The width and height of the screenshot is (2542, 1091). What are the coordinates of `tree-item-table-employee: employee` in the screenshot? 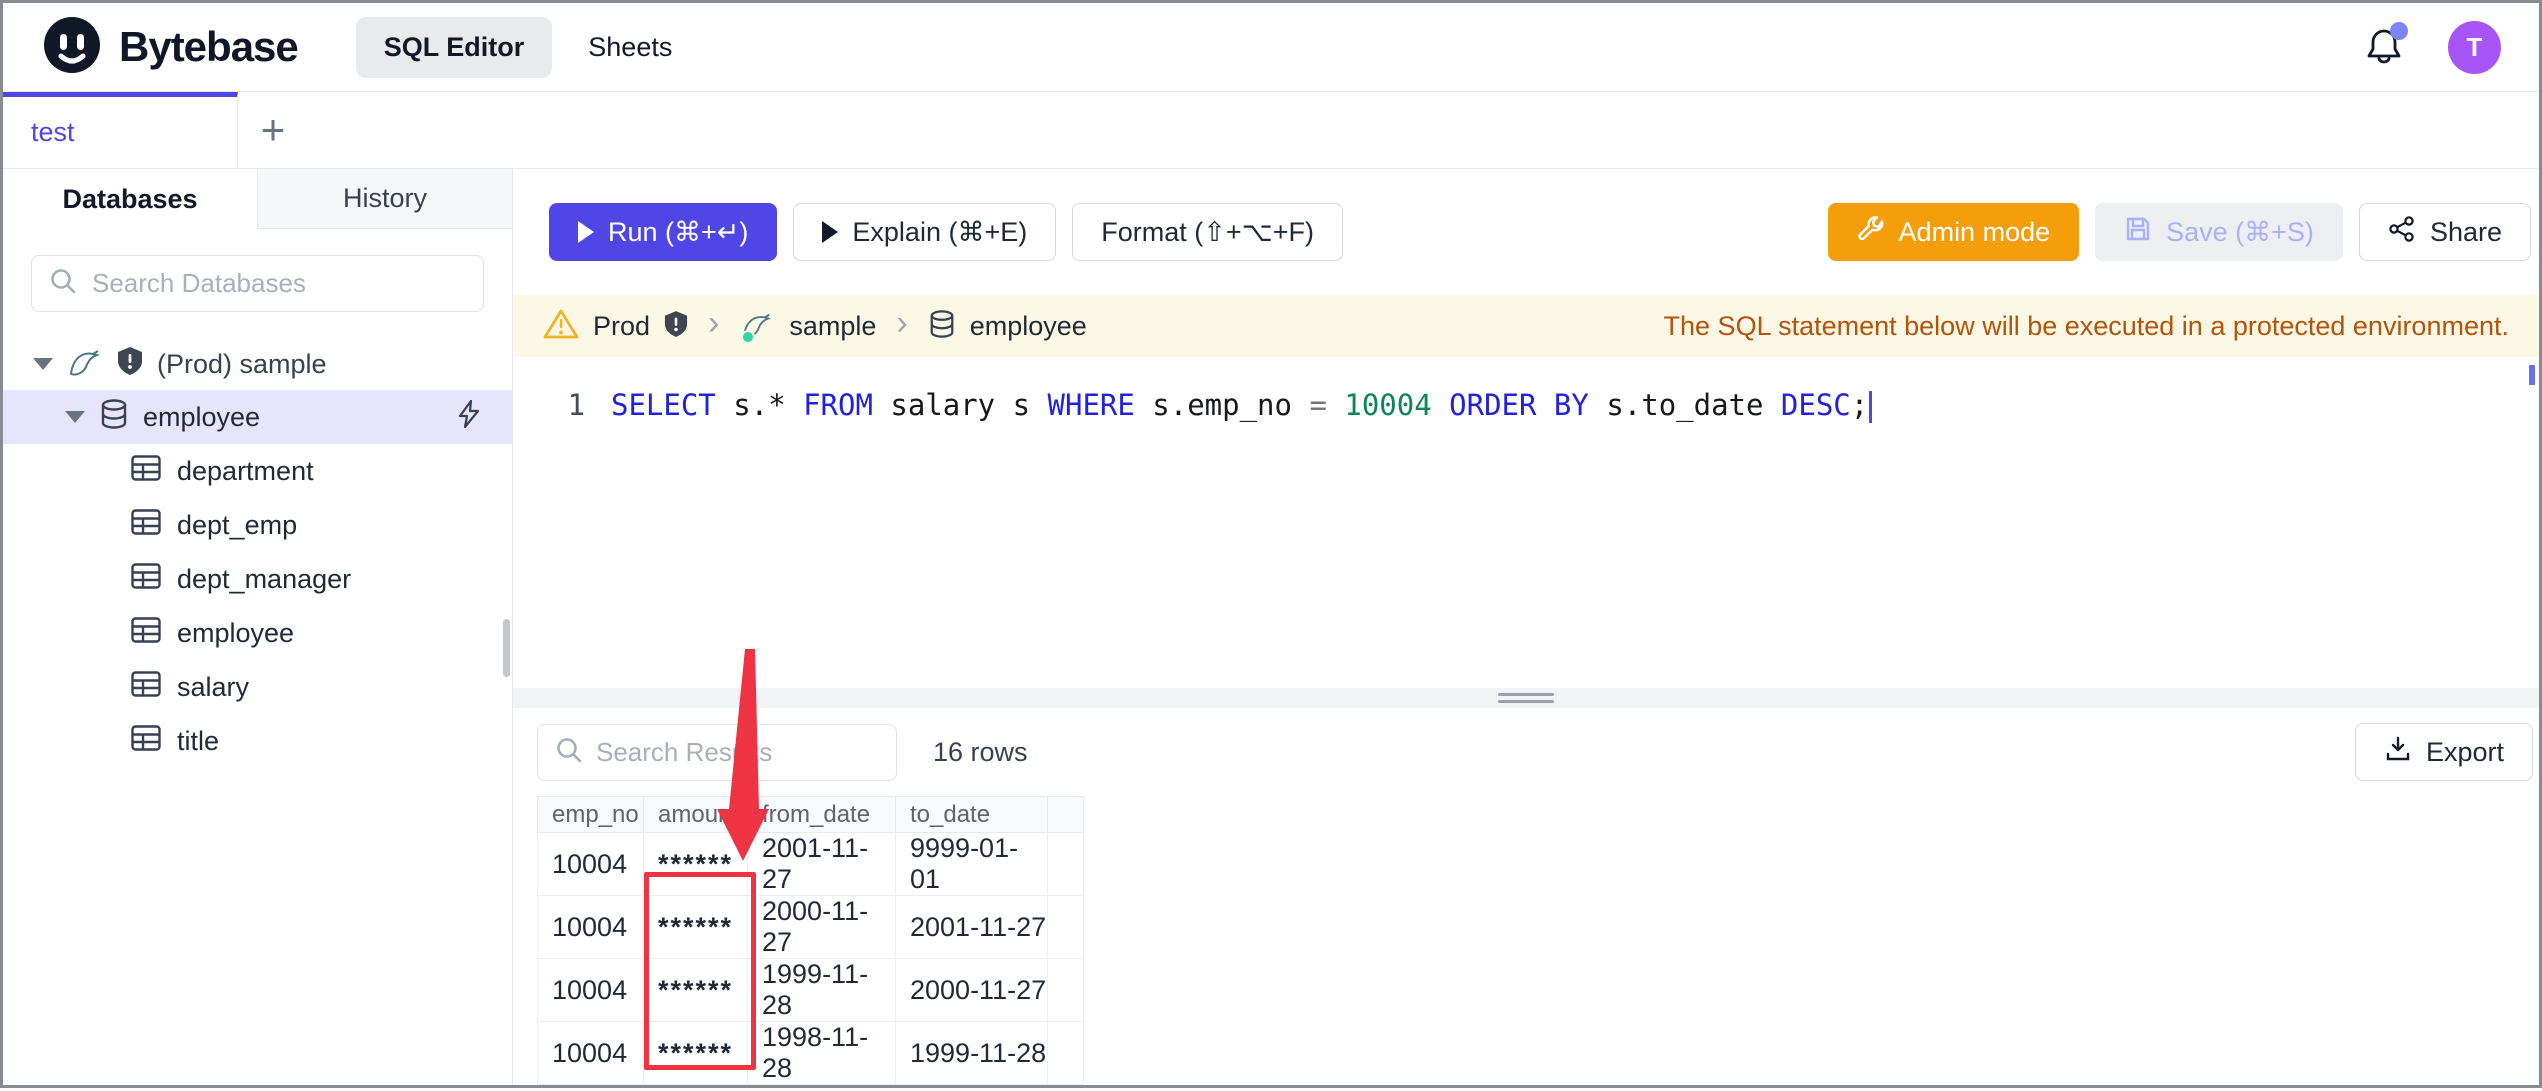 It's located at (257, 633).